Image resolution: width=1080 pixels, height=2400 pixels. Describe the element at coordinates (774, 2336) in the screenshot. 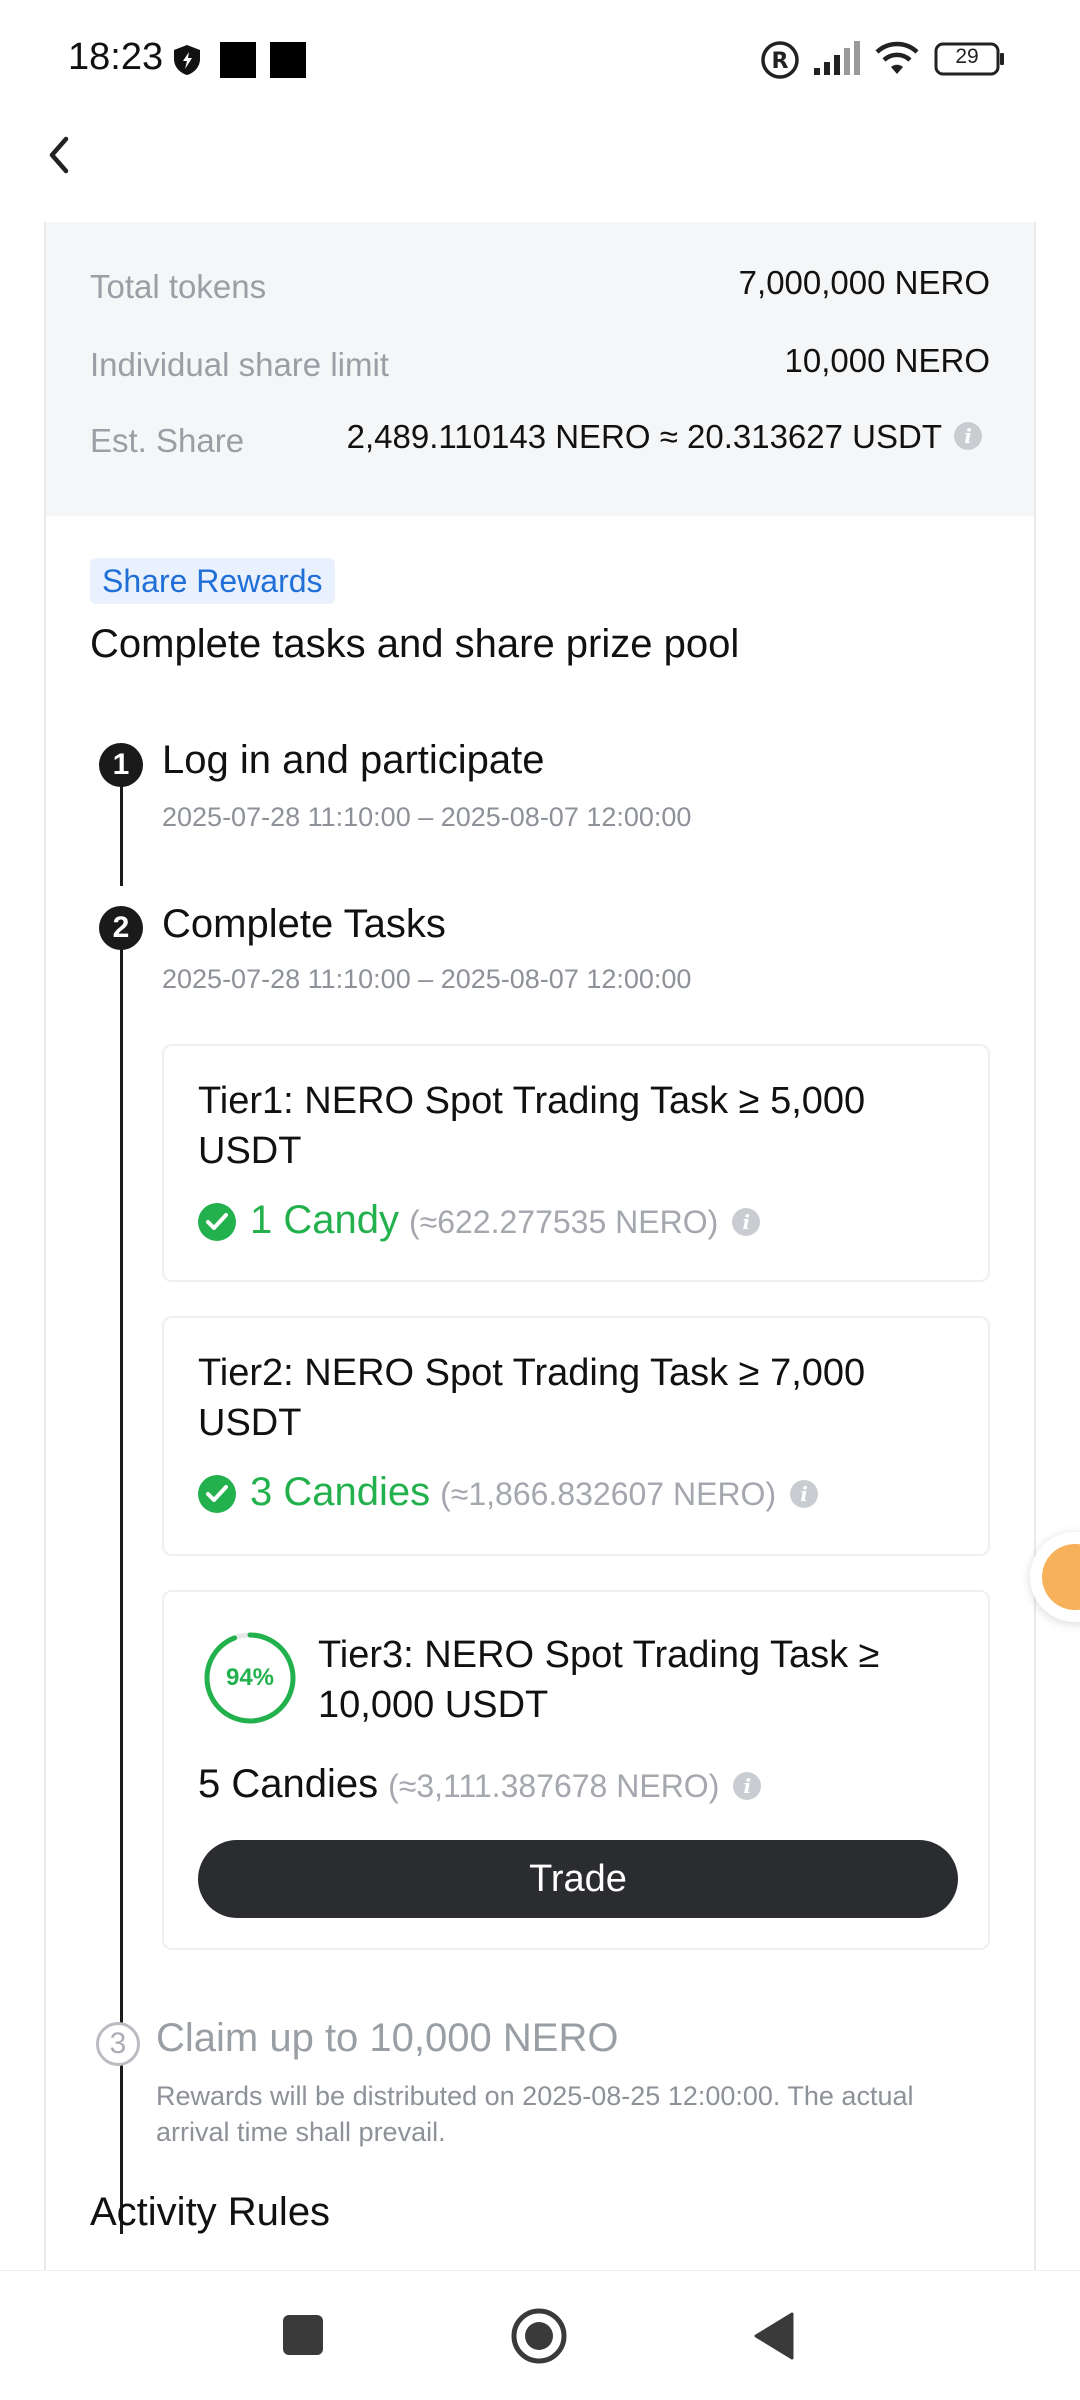

I see `back-triangle-icon` at that location.